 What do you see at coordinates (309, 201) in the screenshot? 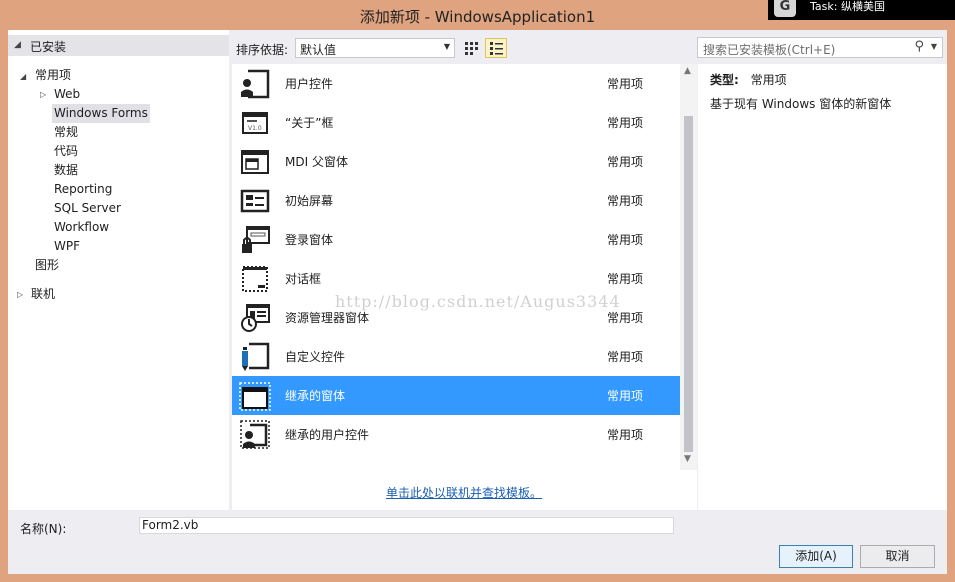
I see `template-name: 初始屏幕` at bounding box center [309, 201].